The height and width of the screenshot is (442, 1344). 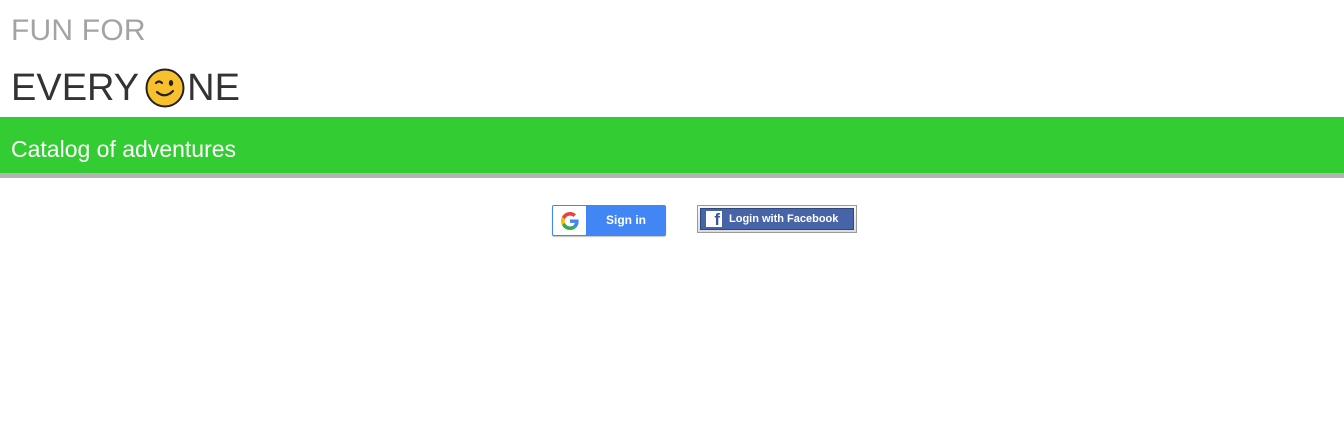 What do you see at coordinates (75, 88) in the screenshot?
I see `logo-text-every: EVERY` at bounding box center [75, 88].